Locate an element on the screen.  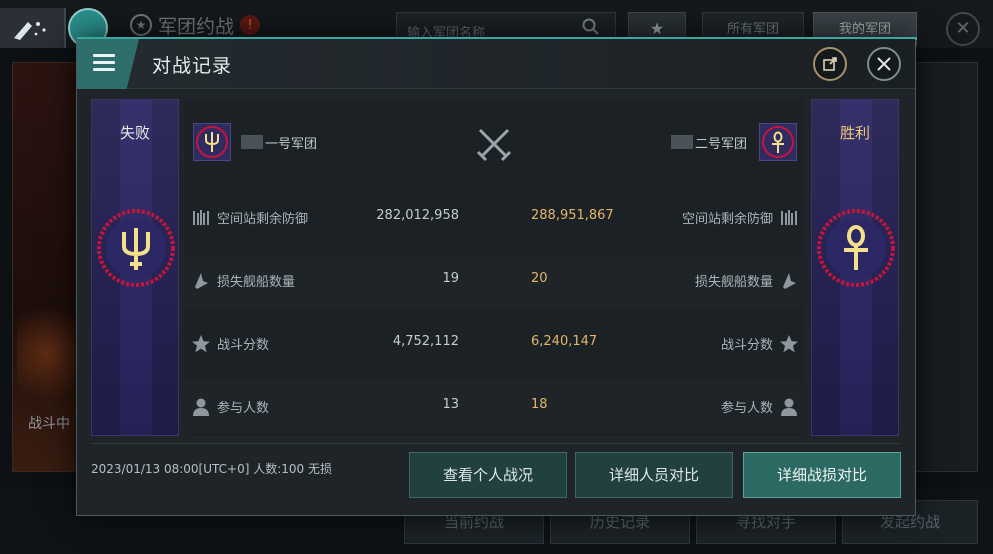
ankh-emblem-icon is located at coordinates (856, 248).